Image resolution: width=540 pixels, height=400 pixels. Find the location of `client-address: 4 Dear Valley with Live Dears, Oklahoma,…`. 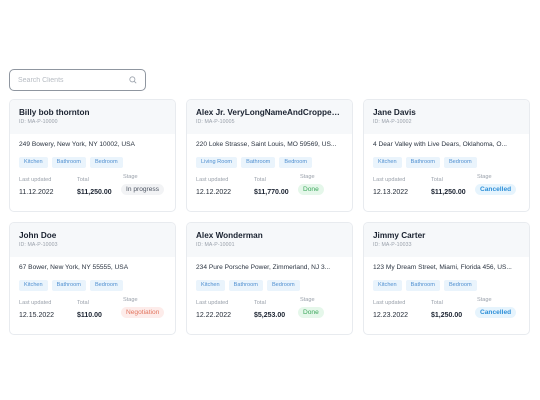

client-address: 4 Dear Valley with Live Dears, Oklahoma,… is located at coordinates (440, 144).